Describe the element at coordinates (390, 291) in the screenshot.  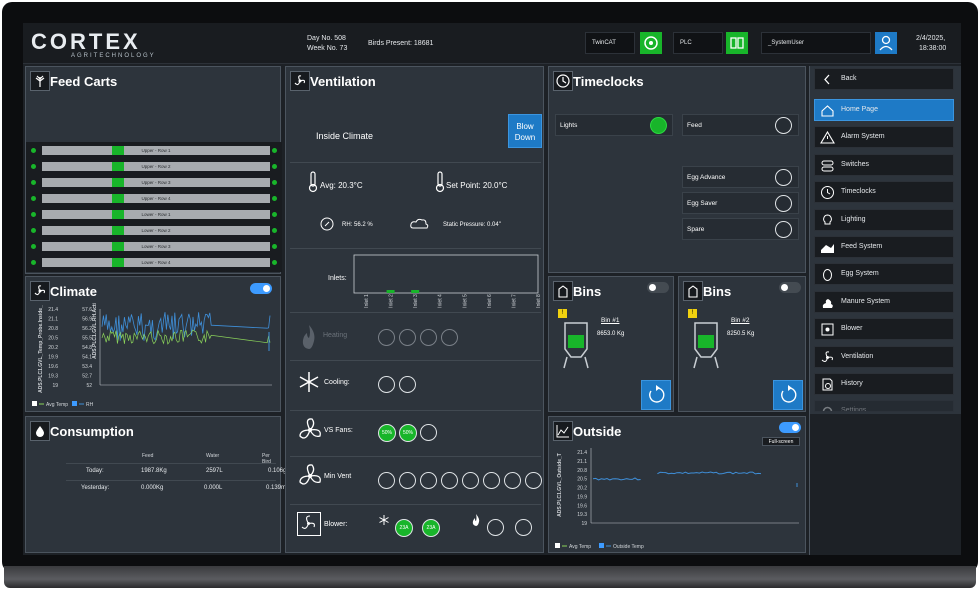
I see `inlet-bar` at that location.